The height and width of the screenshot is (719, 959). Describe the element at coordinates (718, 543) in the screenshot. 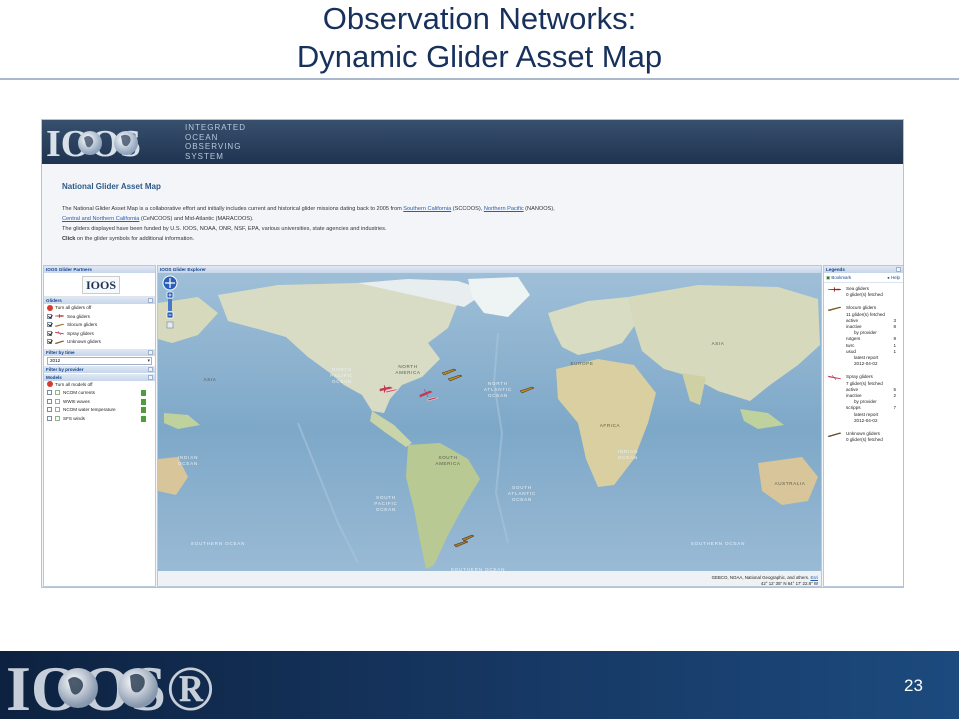

I see `label-southern-ocean-right: SOUTHERN OCEAN` at that location.